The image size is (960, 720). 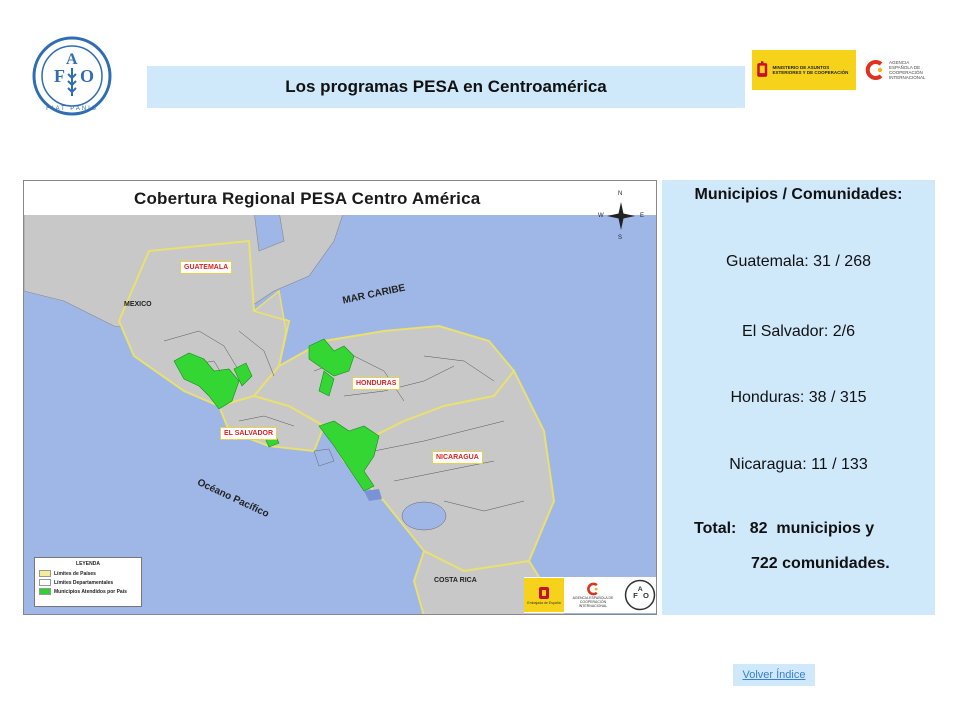 I want to click on legend-label-department: Límites Departamentales, so click(x=84, y=582).